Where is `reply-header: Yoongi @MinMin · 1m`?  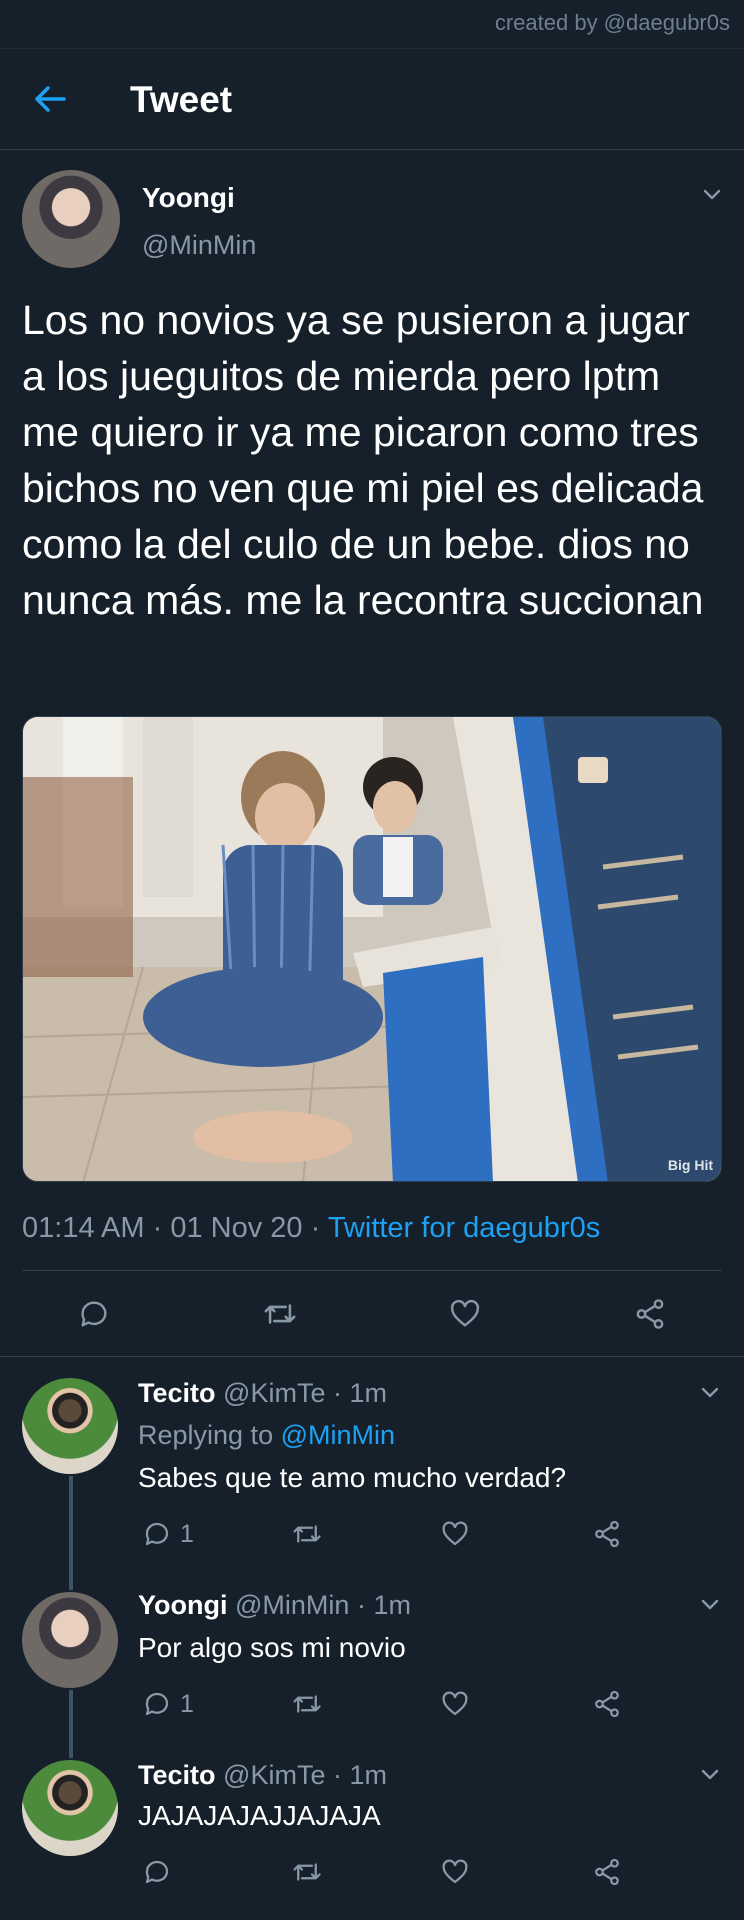
reply-header: Yoongi @MinMin · 1m is located at coordinates (274, 1605).